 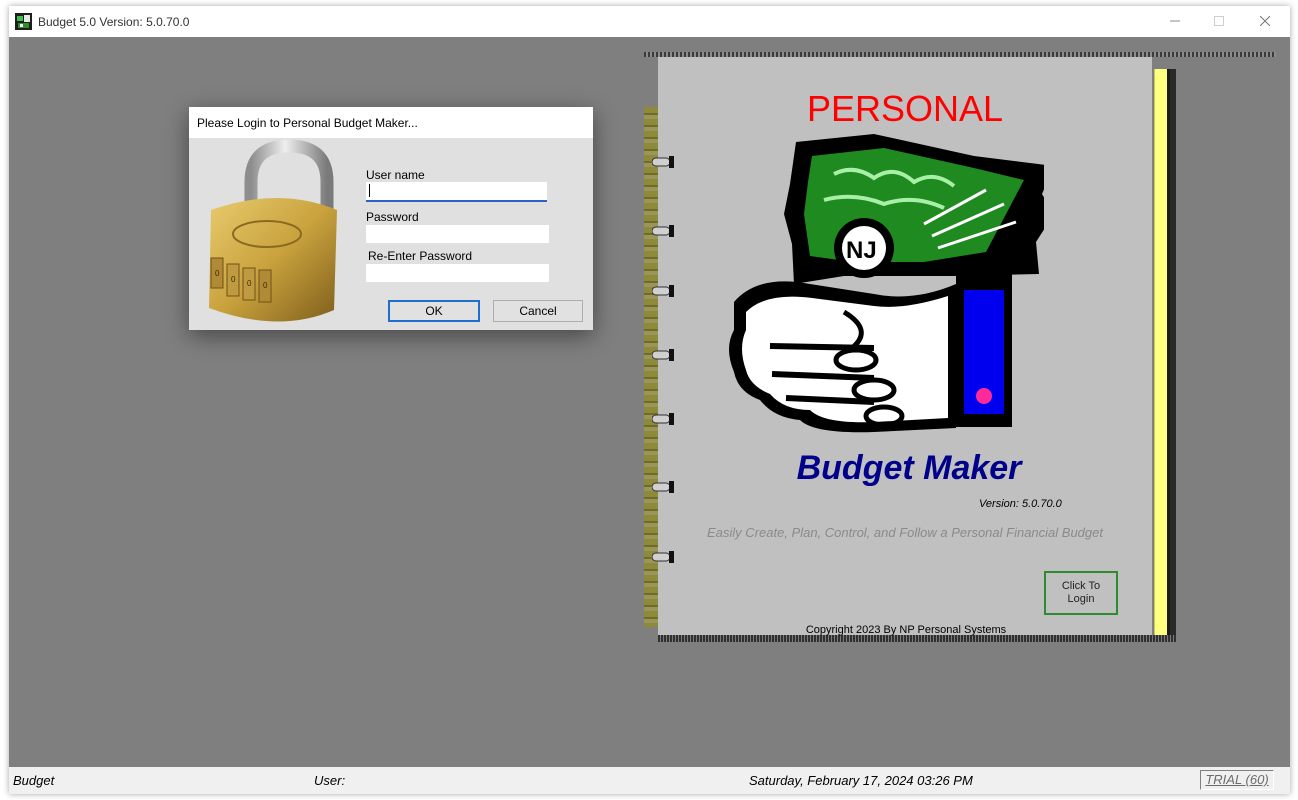 I want to click on reenter-password-label: Re-Enter Password, so click(x=420, y=256).